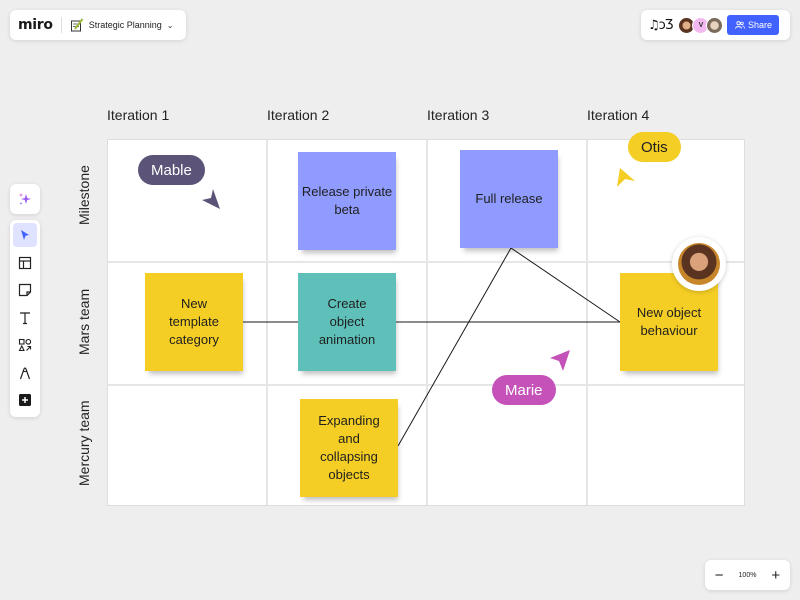 This screenshot has height=600, width=800. What do you see at coordinates (524, 390) in the screenshot?
I see `cursor-label-marie: Marie` at bounding box center [524, 390].